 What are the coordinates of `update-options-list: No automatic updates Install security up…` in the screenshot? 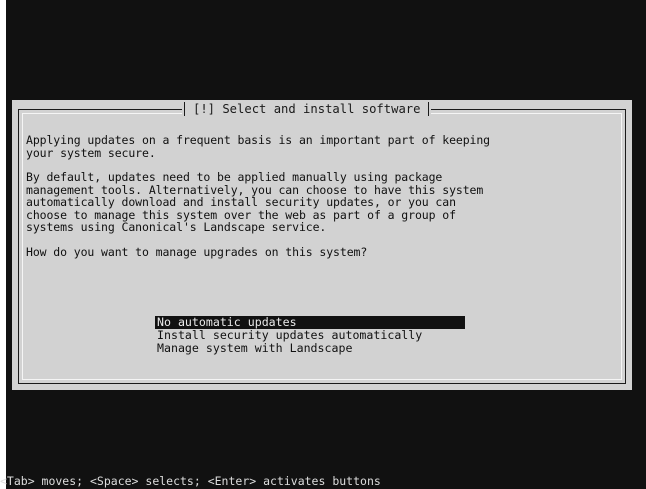 It's located at (312, 335).